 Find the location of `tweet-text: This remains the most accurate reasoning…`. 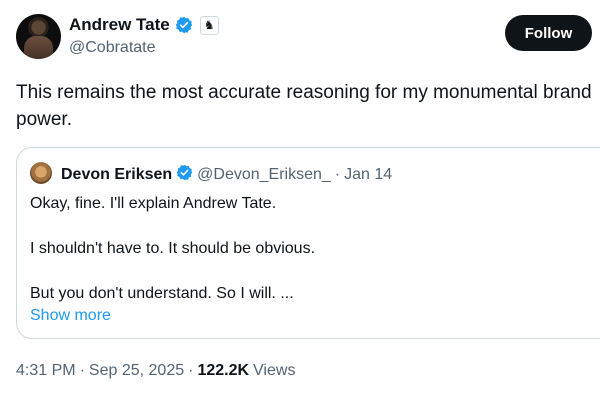

tweet-text: This remains the most accurate reasoning… is located at coordinates (304, 106).